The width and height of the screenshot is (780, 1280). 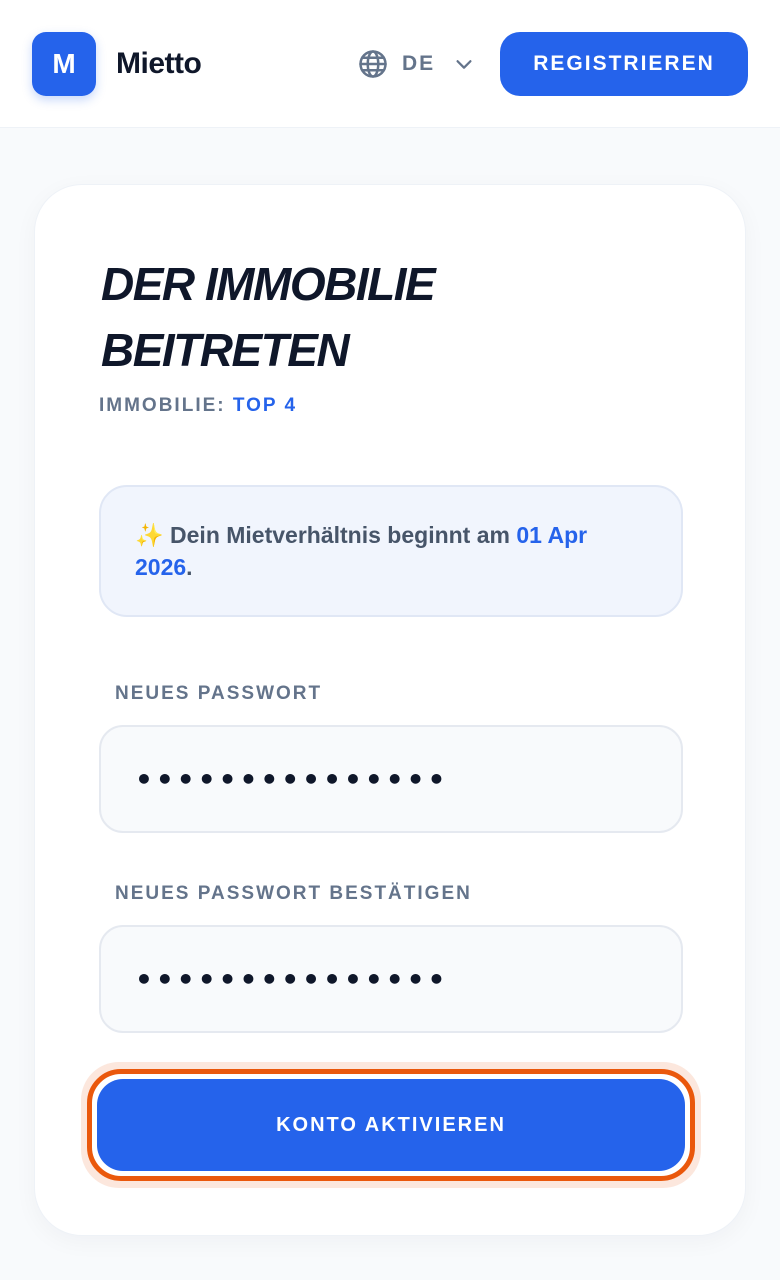 I want to click on title-line-1: DER IMMOBILIE, so click(x=268, y=284).